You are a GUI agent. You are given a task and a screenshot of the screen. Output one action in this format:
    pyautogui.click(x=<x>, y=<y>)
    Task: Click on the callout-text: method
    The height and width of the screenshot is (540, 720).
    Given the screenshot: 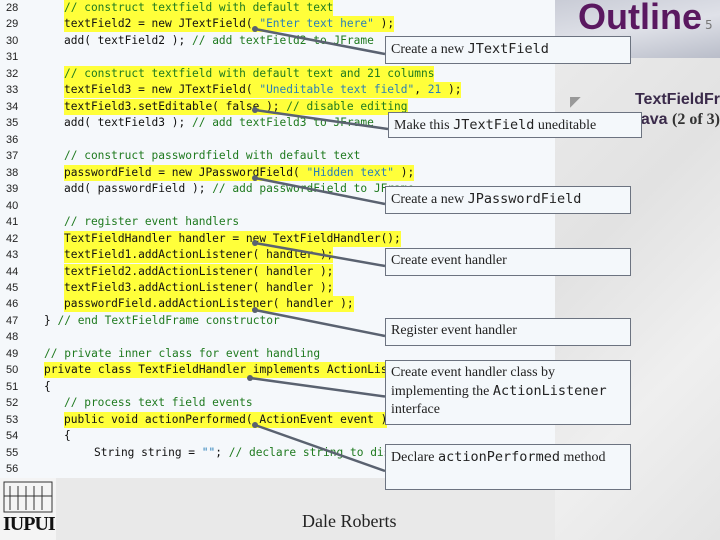 What is the action you would take?
    pyautogui.click(x=582, y=457)
    